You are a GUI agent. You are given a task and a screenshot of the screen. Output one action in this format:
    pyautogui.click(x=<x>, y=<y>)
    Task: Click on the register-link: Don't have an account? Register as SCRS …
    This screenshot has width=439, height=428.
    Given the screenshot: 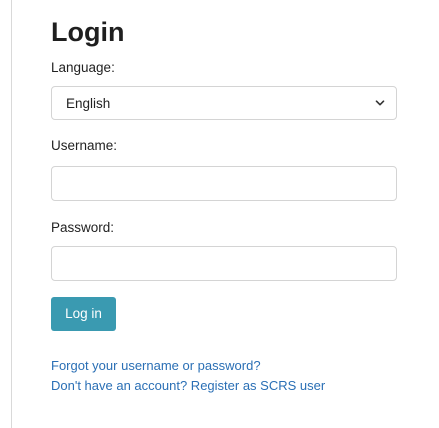 What is the action you would take?
    pyautogui.click(x=188, y=385)
    